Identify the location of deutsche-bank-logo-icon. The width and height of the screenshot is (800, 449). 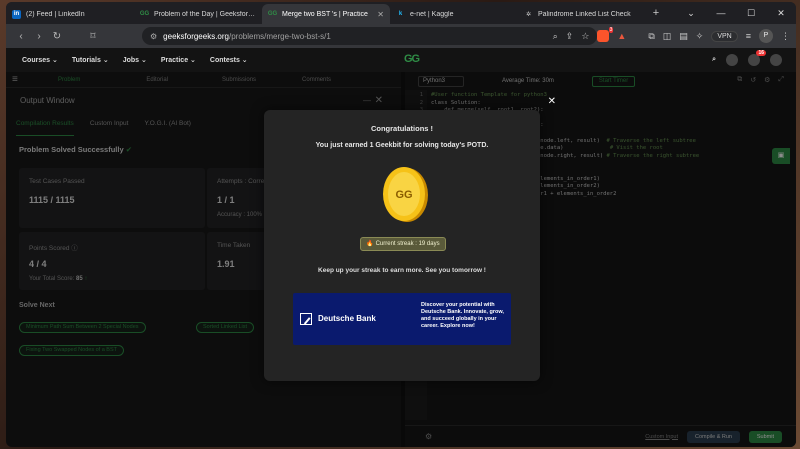
(306, 319).